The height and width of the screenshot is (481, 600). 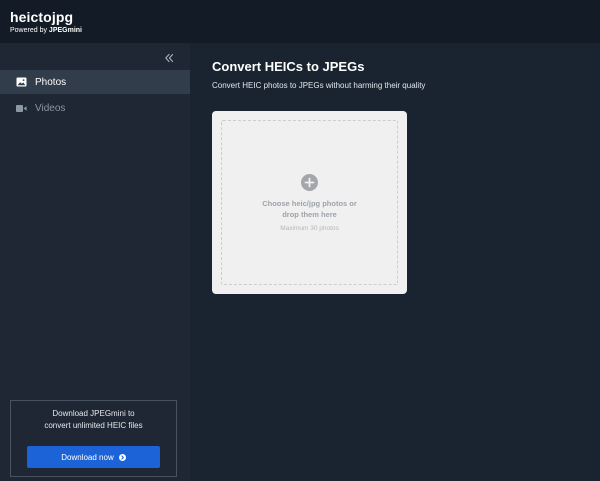 I want to click on collapse-sidebar-button, so click(x=169, y=58).